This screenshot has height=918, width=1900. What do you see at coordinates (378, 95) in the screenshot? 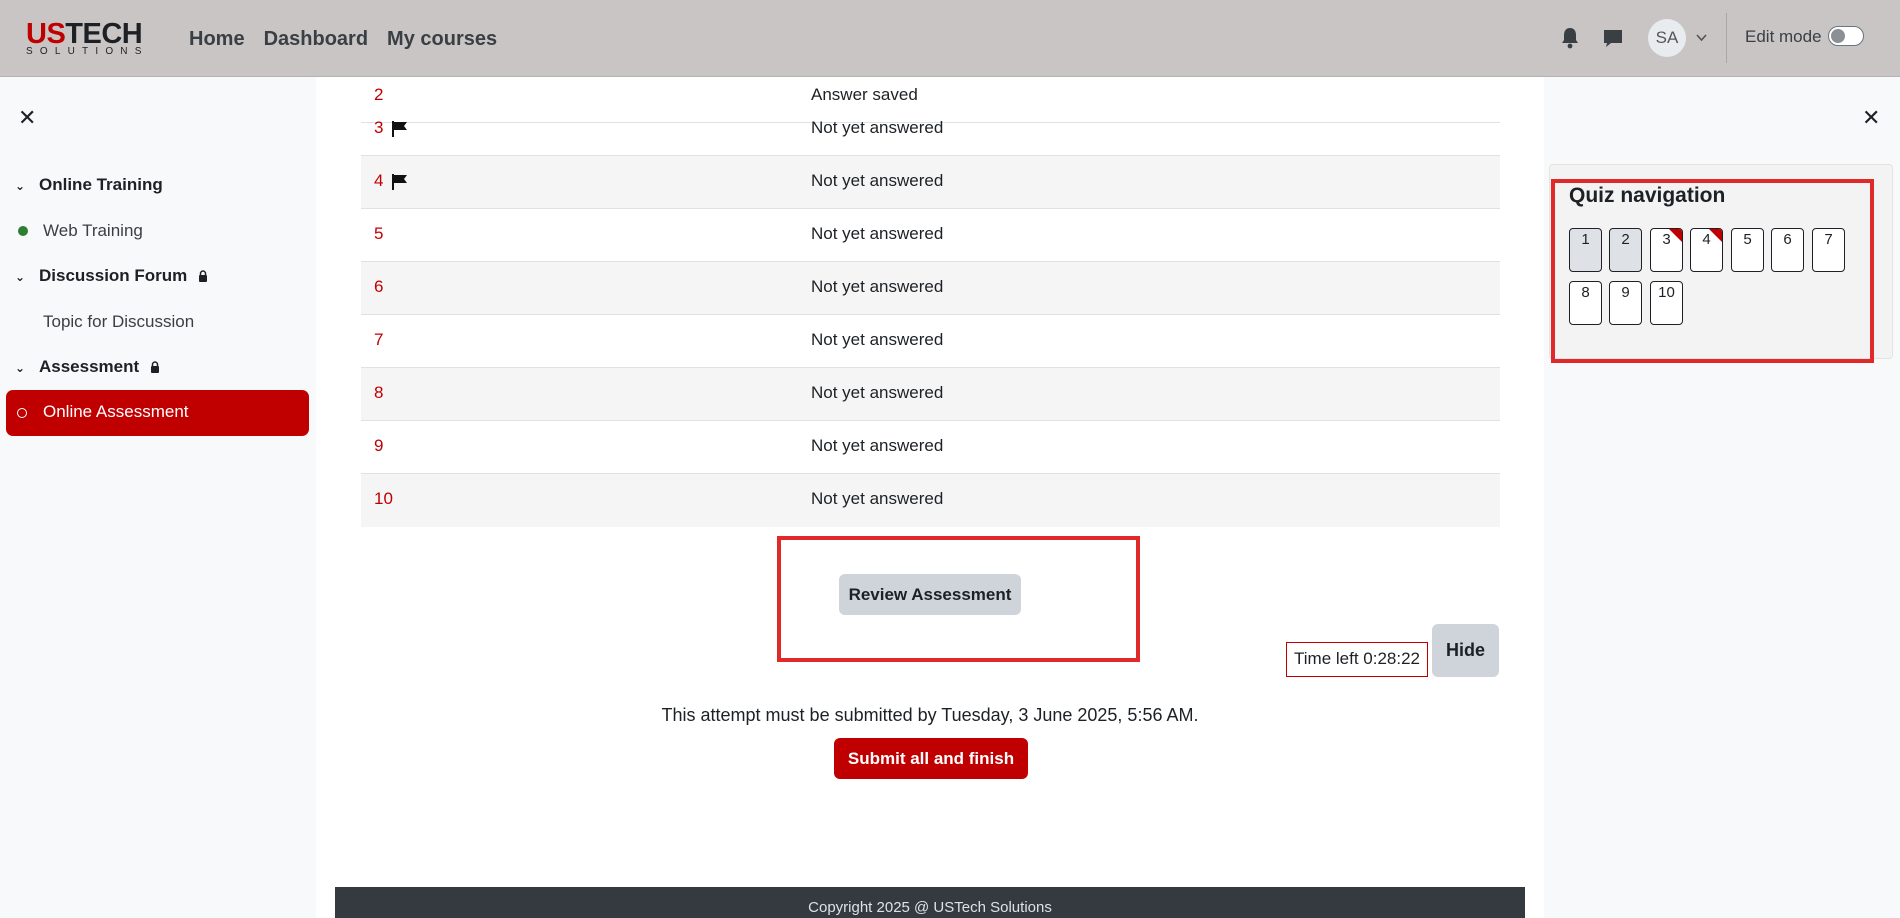
I see `question-number-link: 2` at bounding box center [378, 95].